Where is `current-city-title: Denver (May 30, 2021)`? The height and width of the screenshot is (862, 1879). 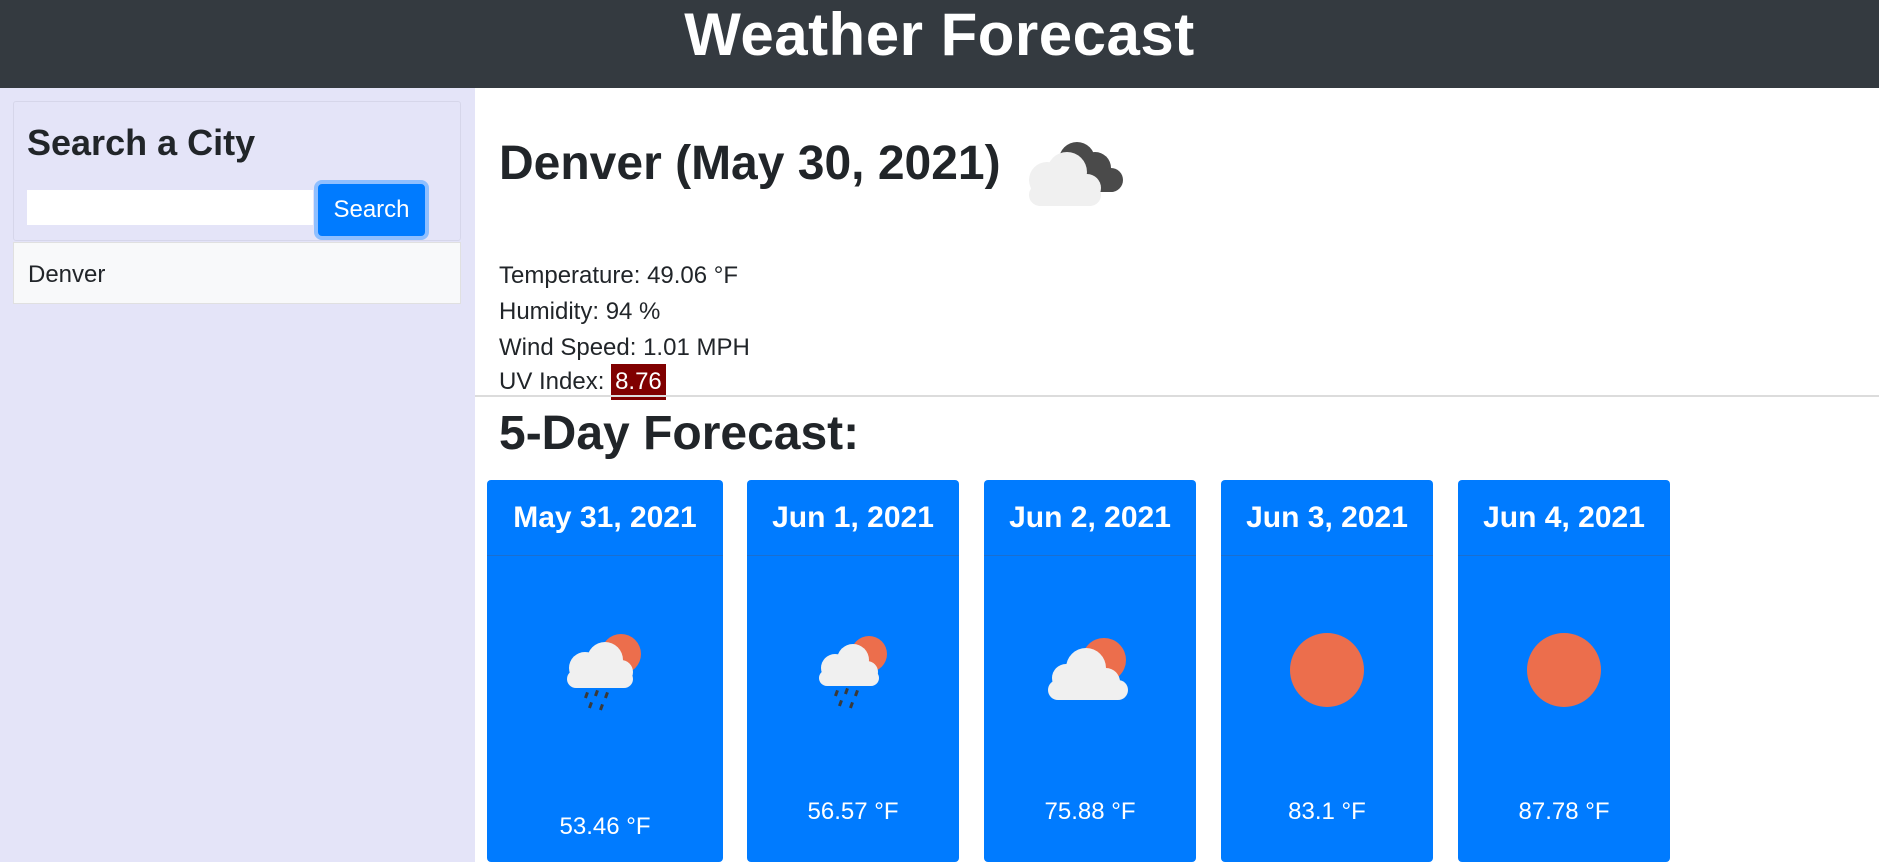
current-city-title: Denver (May 30, 2021) is located at coordinates (750, 163).